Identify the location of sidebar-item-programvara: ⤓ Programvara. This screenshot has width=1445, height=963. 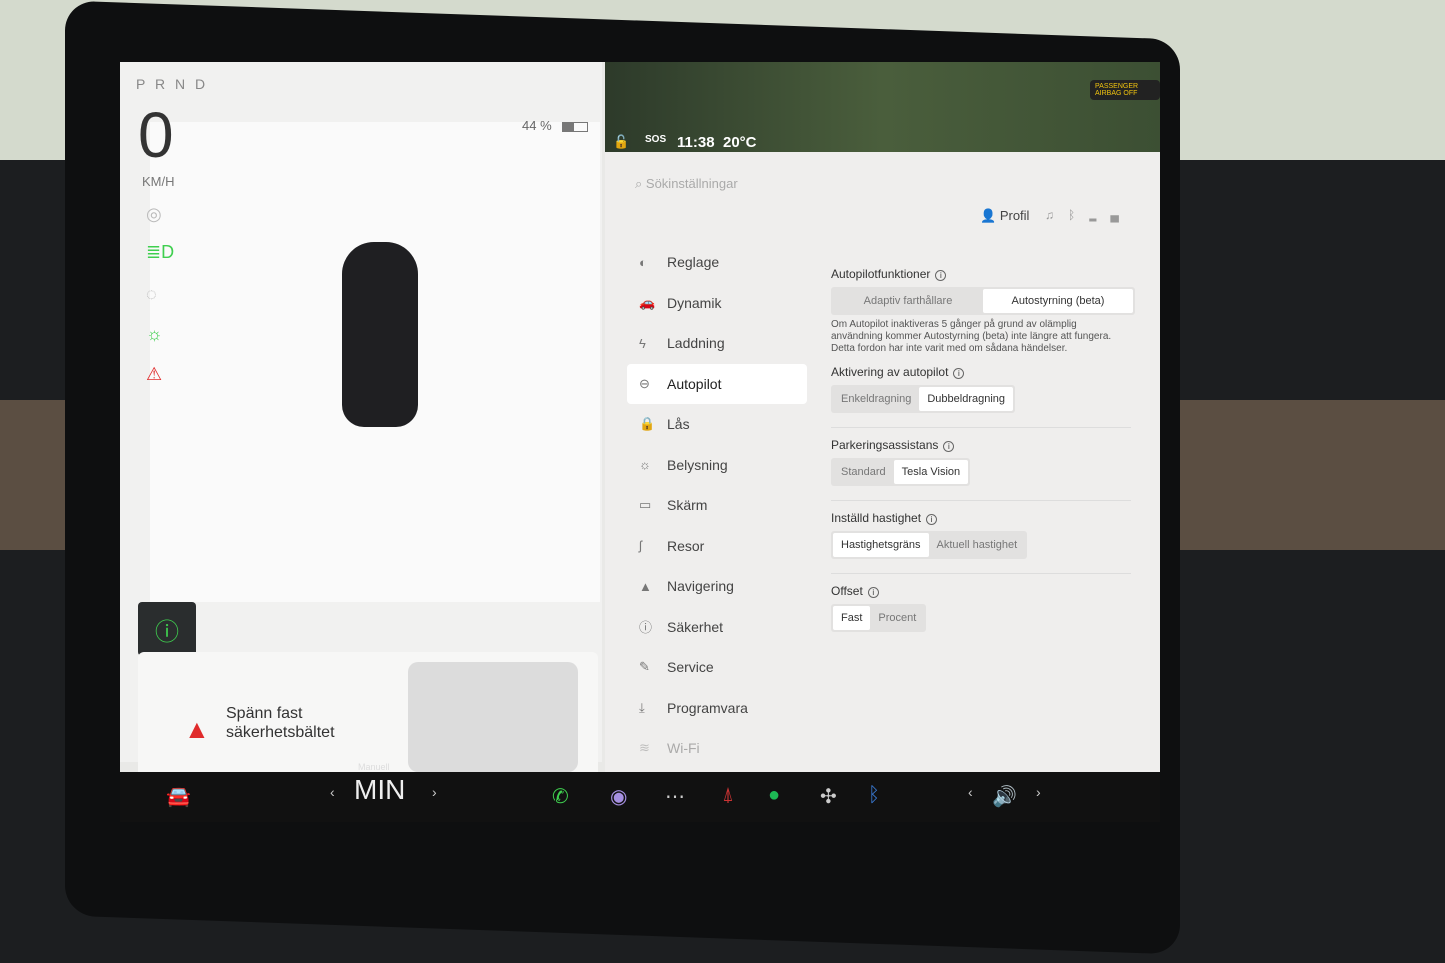
(717, 708).